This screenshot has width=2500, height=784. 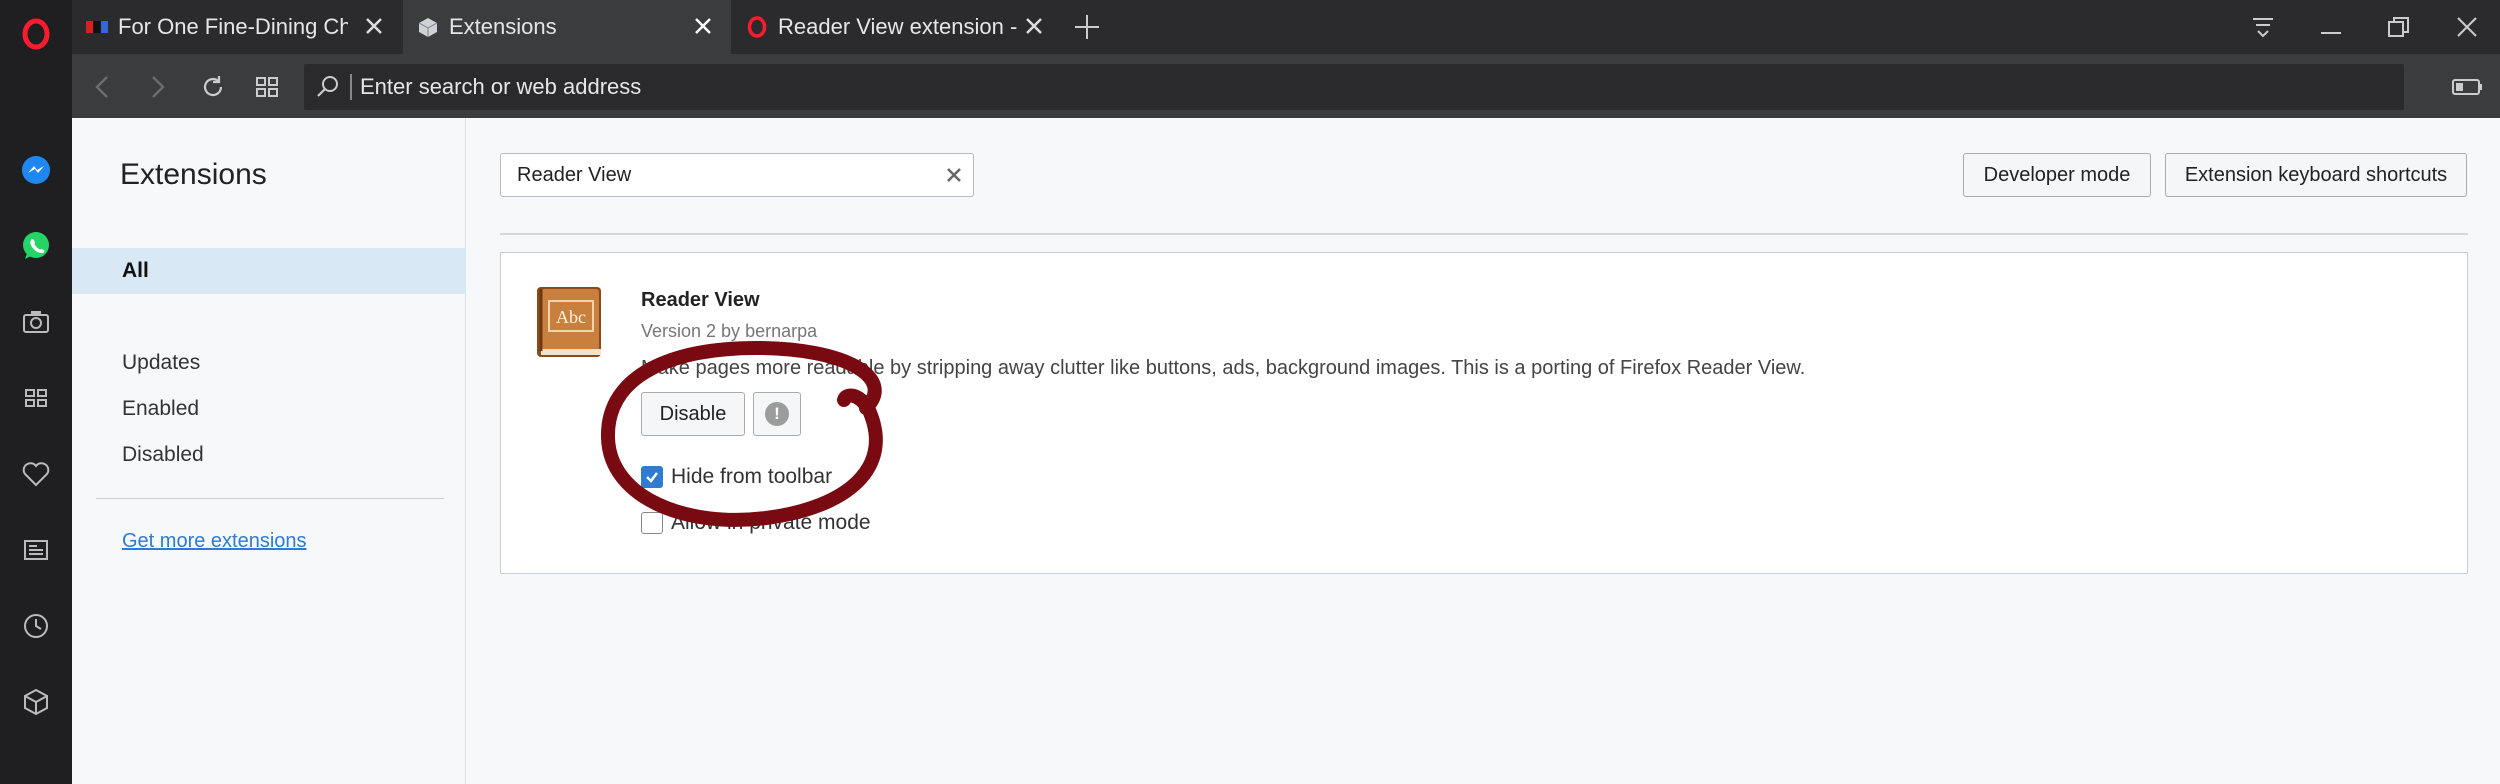 I want to click on exclamation-icon: !, so click(x=777, y=414).